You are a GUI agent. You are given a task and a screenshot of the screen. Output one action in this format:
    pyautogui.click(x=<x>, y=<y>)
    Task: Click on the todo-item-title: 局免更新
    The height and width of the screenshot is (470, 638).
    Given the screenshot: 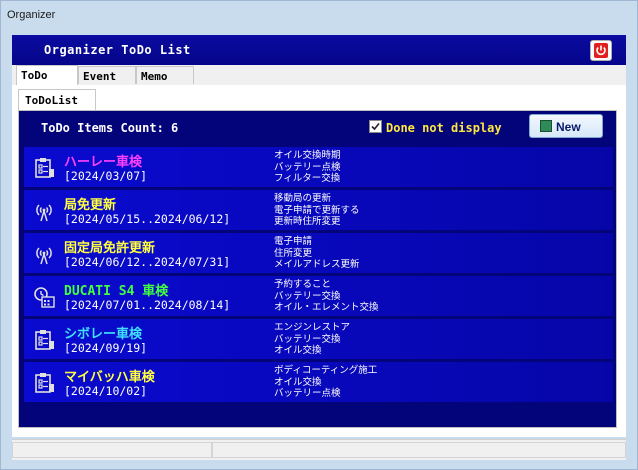 What is the action you would take?
    pyautogui.click(x=90, y=205)
    